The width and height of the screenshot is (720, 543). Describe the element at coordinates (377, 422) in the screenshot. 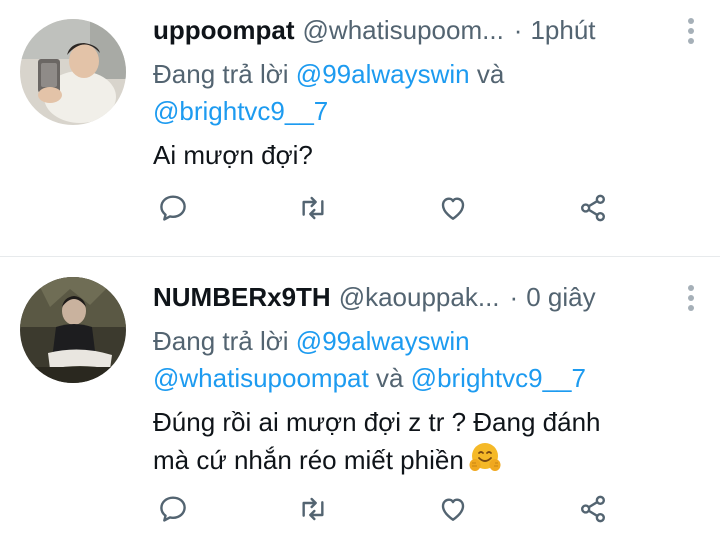

I see `tweet-text-line: Đúng rồi ai mượn đợi z tr ? Đang đánh` at that location.